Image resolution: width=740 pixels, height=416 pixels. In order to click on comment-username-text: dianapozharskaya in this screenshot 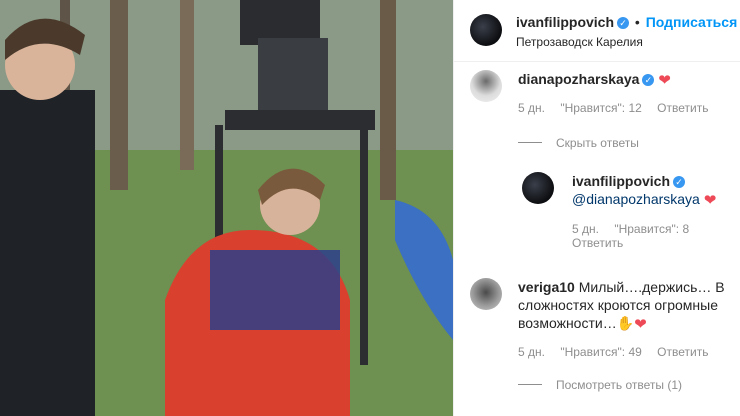, I will do `click(578, 79)`.